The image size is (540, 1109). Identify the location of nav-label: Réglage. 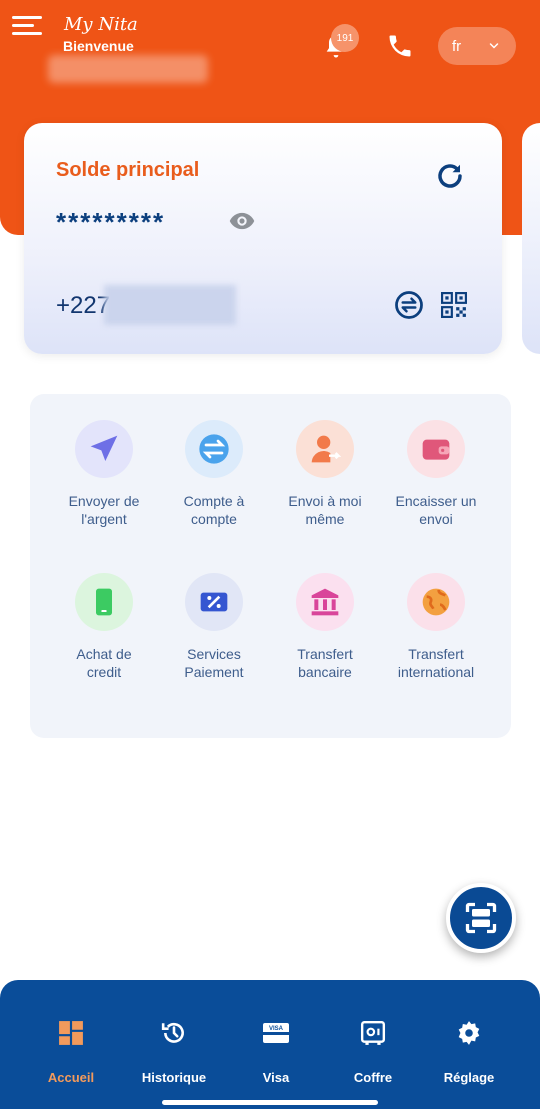
(469, 1077).